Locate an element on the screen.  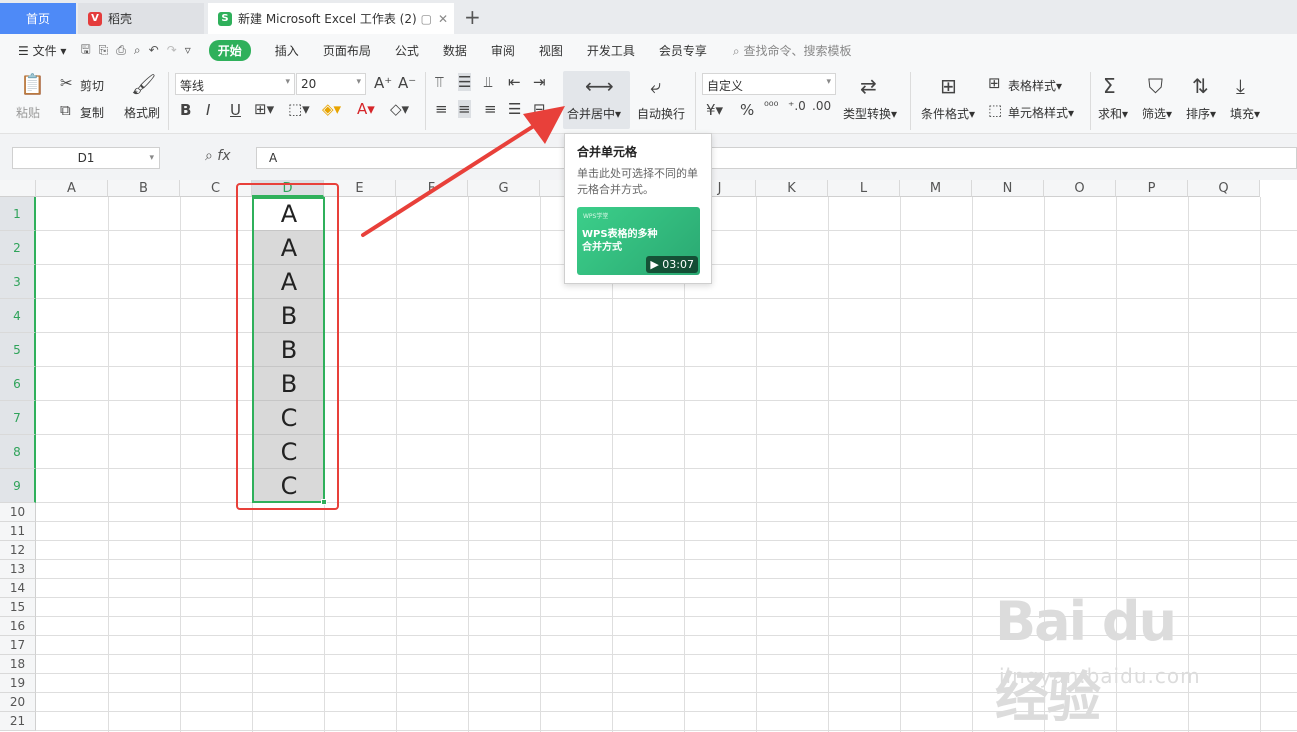
menu-layout: 页面布局 is located at coordinates (347, 50).